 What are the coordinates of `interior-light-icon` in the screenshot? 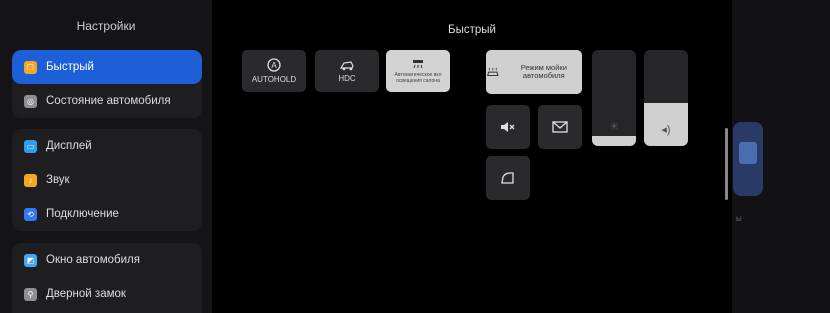 It's located at (418, 63).